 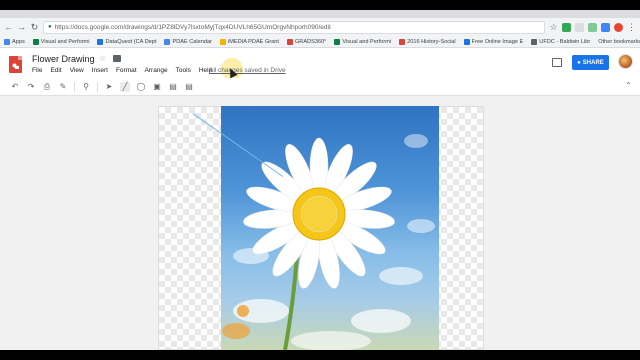 I want to click on bookmark-label: DataQuest (CA Dept, so click(x=131, y=41).